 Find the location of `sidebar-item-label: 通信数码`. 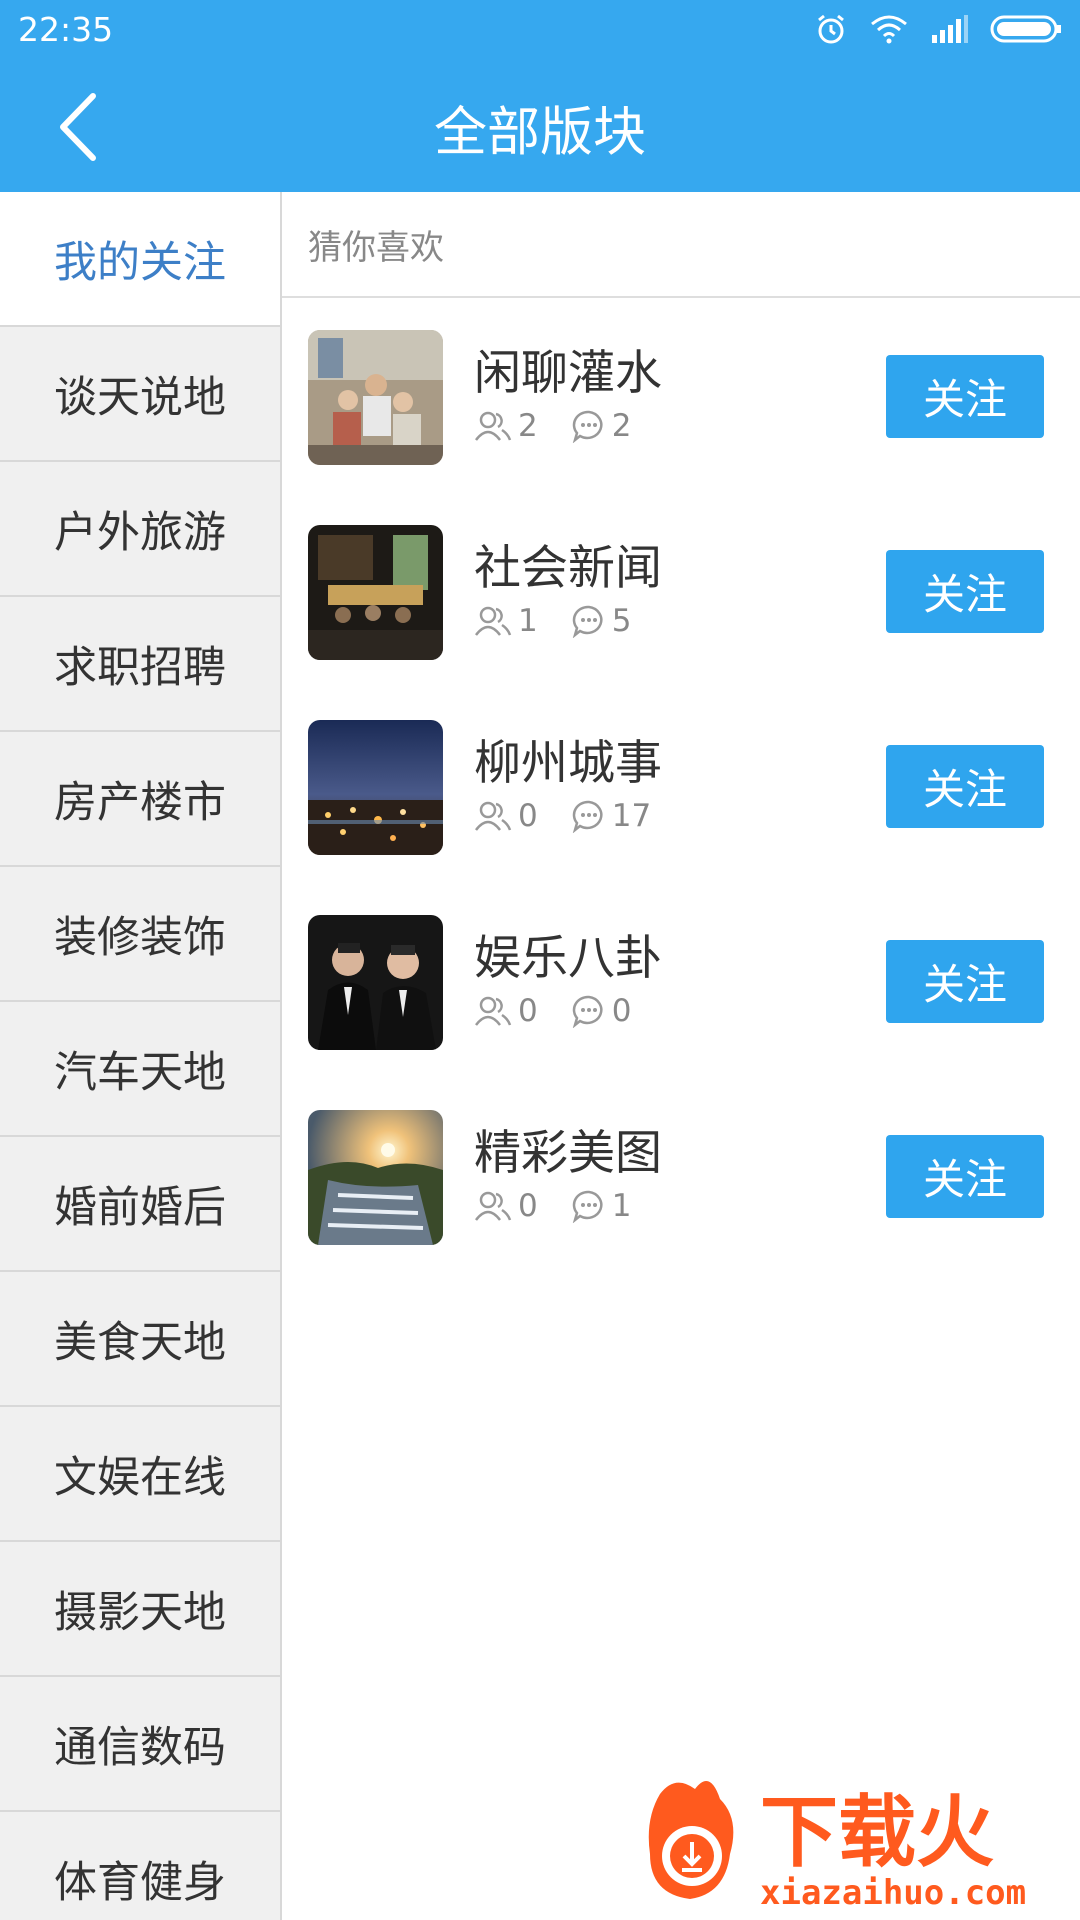

sidebar-item-label: 通信数码 is located at coordinates (140, 1747).